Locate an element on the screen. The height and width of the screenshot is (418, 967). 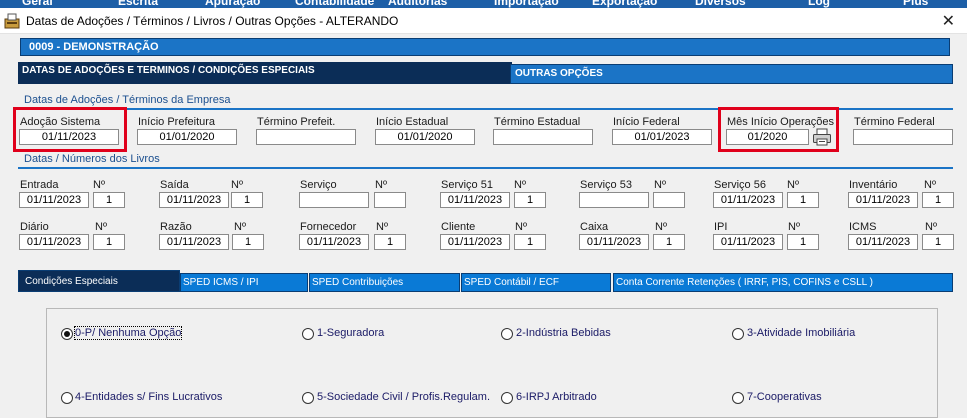
label-condicao-5: 5-Sociedade Civil / Profis.Regulam. is located at coordinates (403, 397).